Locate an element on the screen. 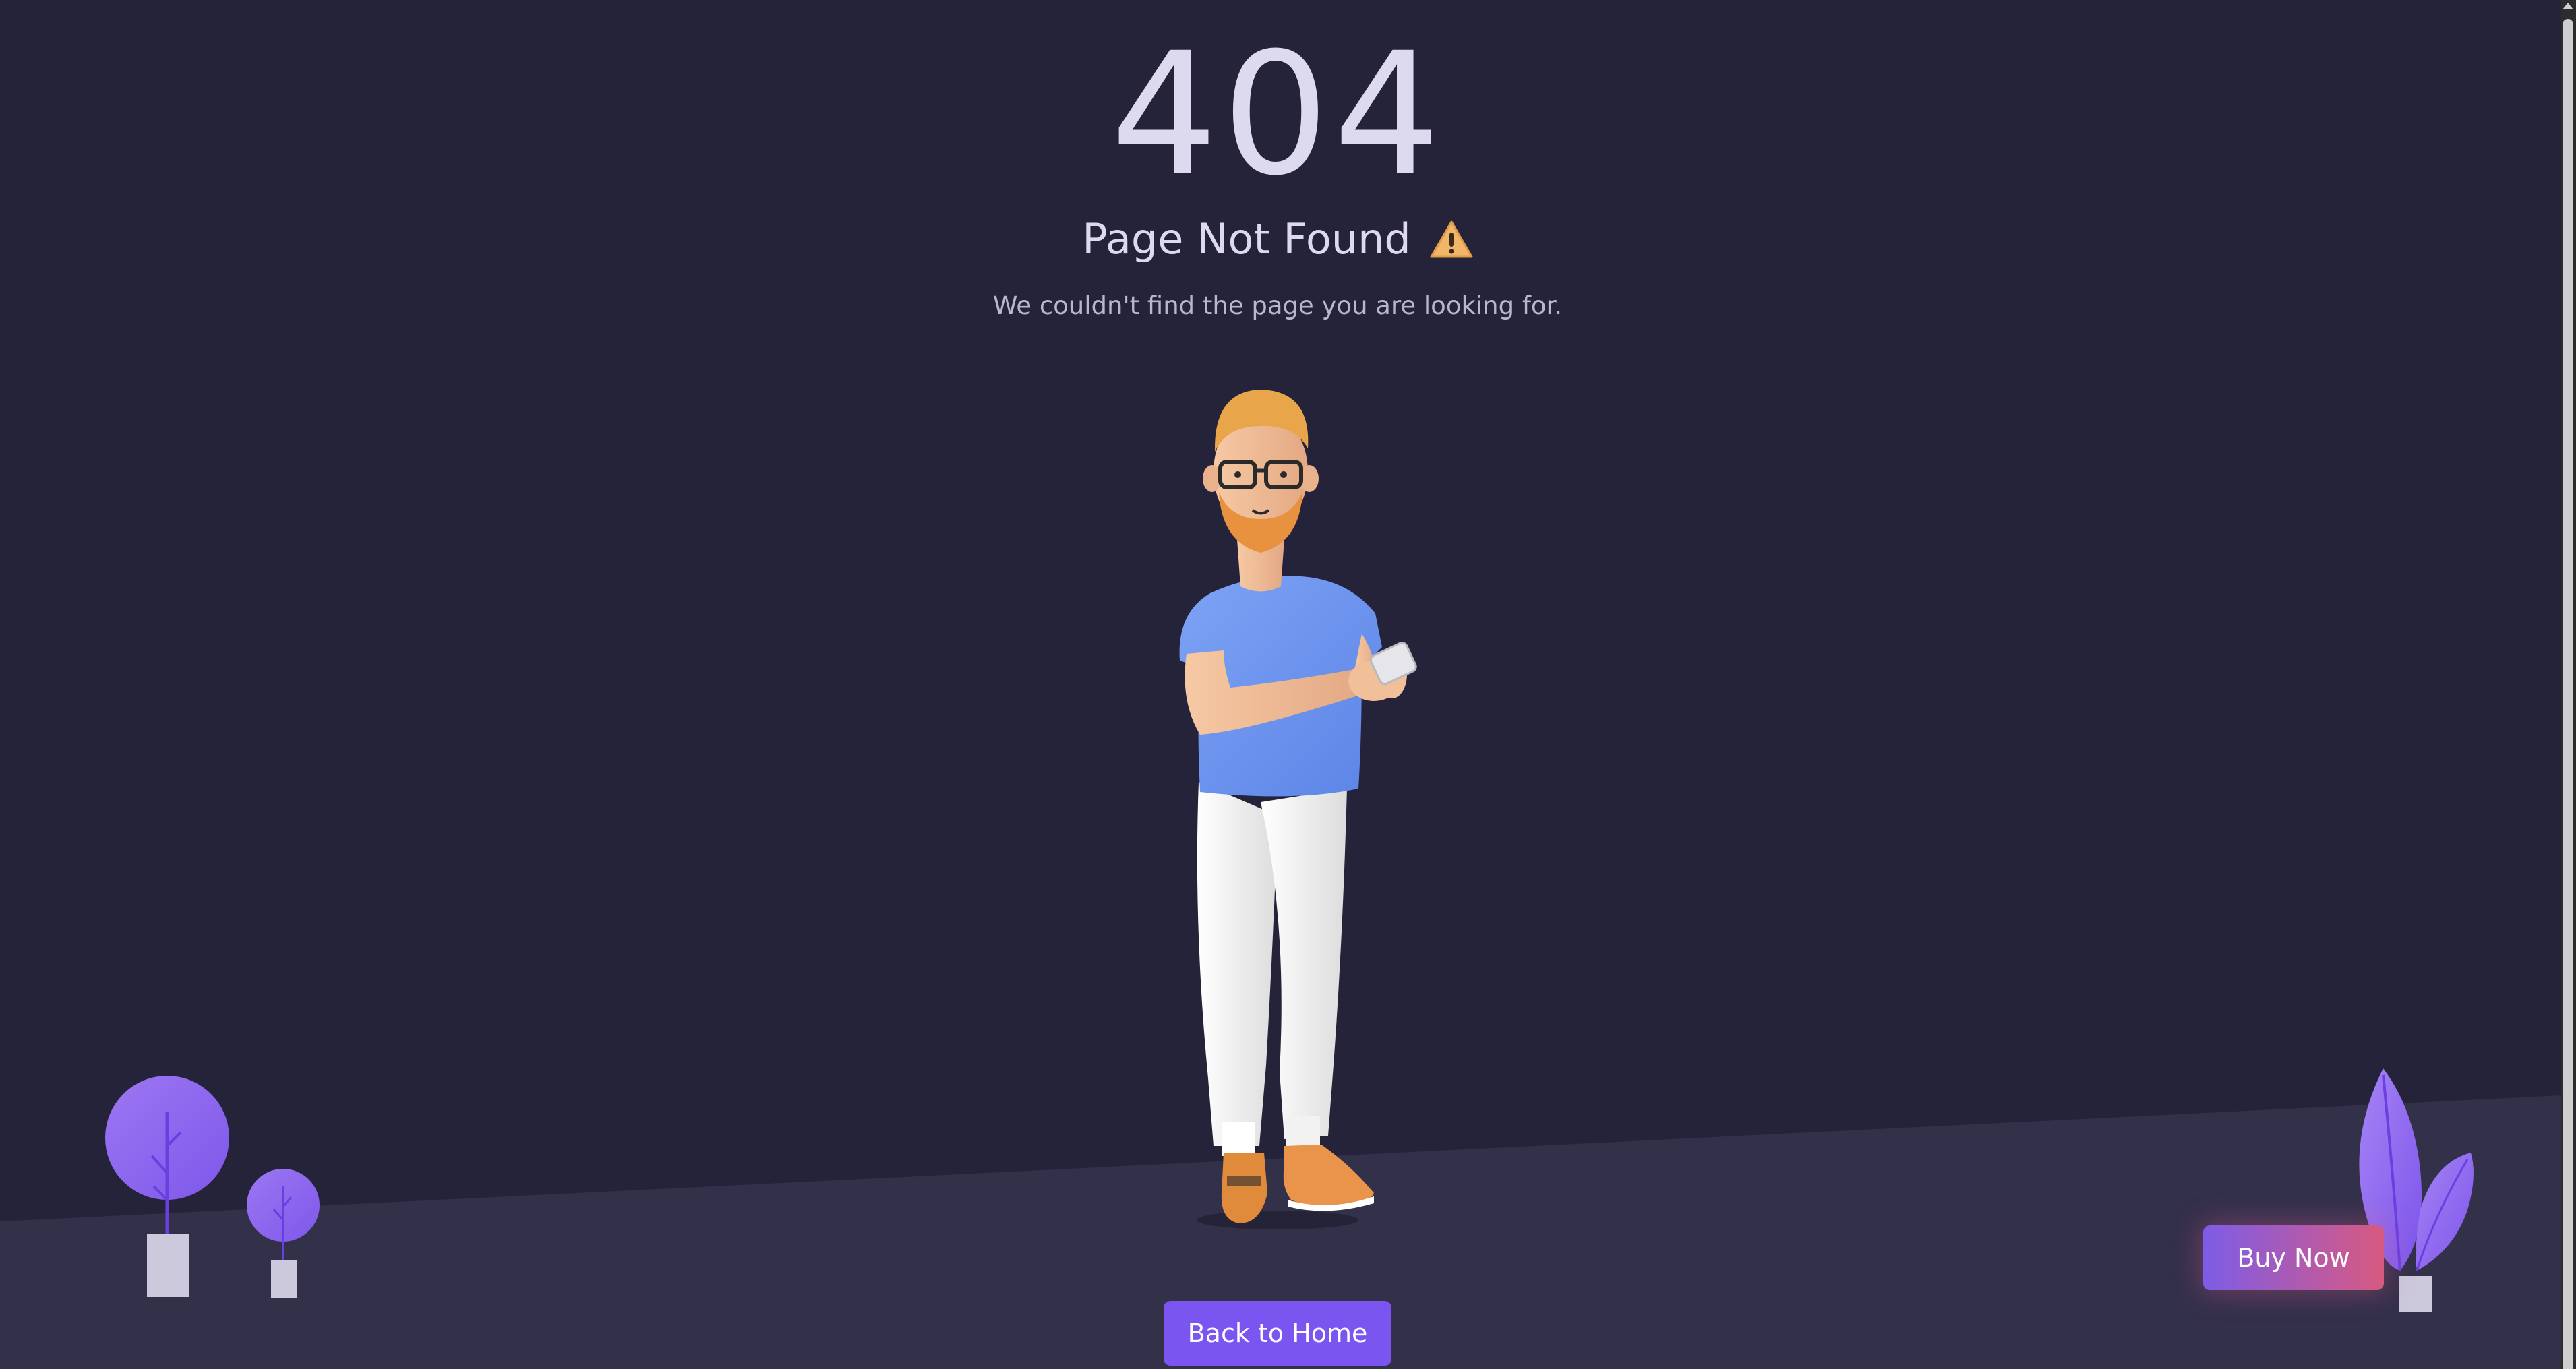 Image resolution: width=2576 pixels, height=1369 pixels. title-row: Page Not Found is located at coordinates (1277, 239).